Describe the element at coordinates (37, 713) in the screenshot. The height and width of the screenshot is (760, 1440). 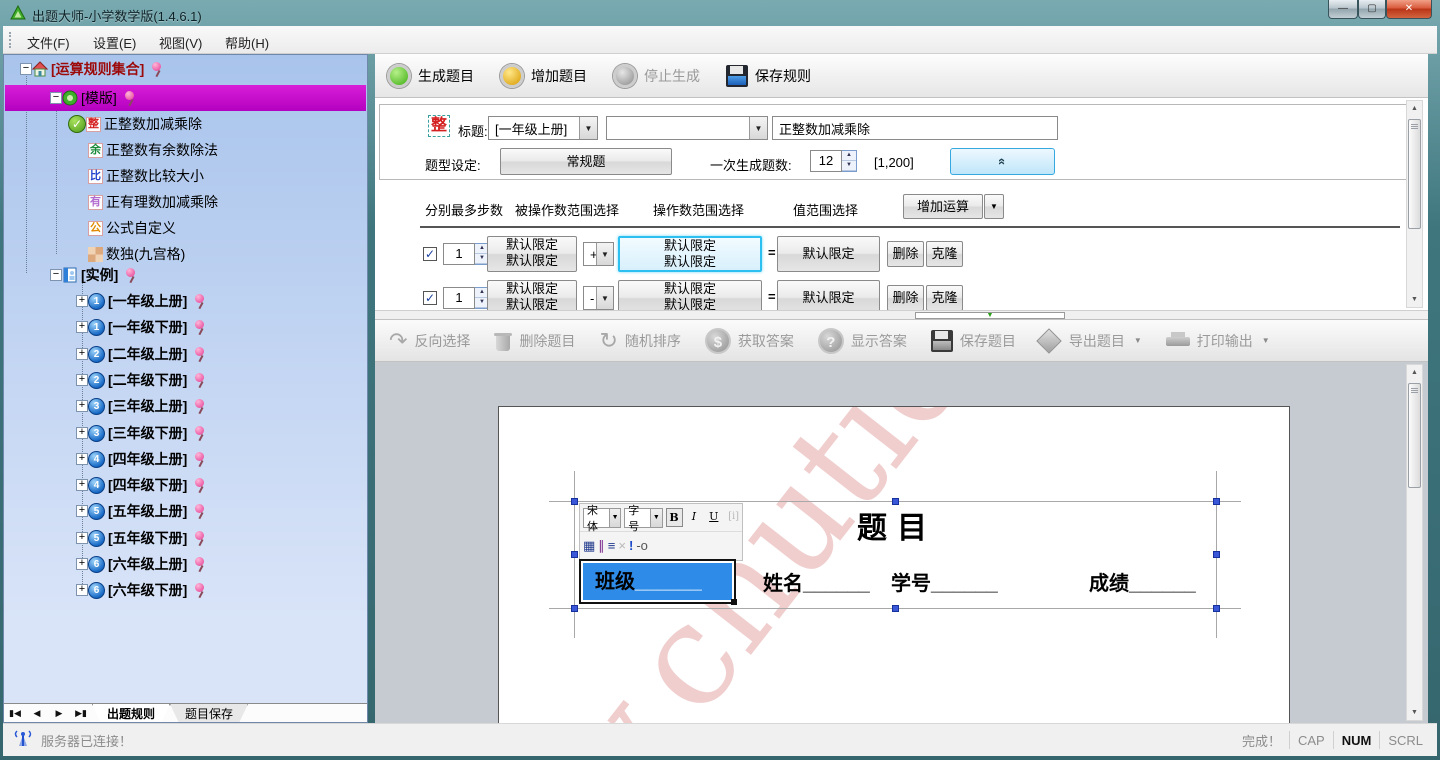
I see `tab-nav-prev-button: ◀` at that location.